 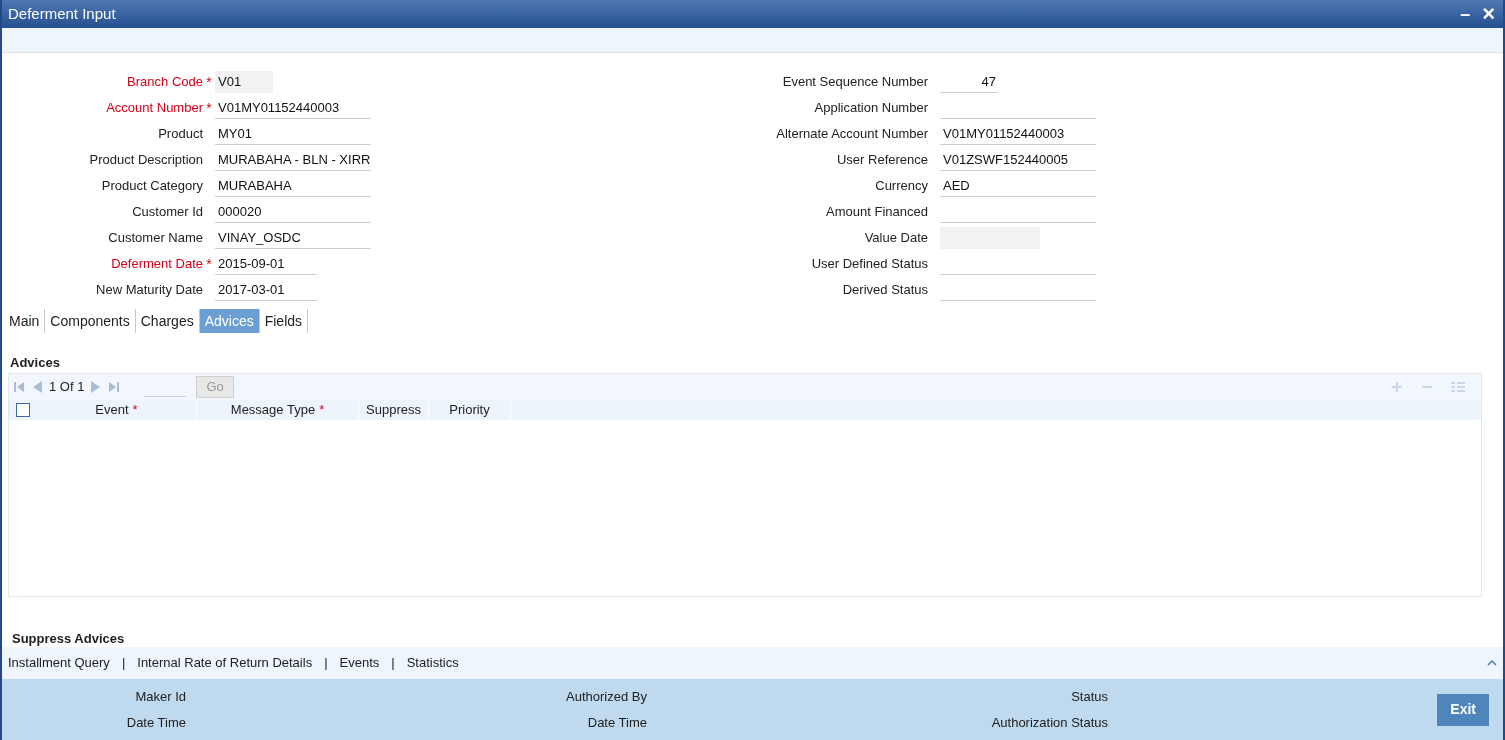 I want to click on tab: Main, so click(x=25, y=321).